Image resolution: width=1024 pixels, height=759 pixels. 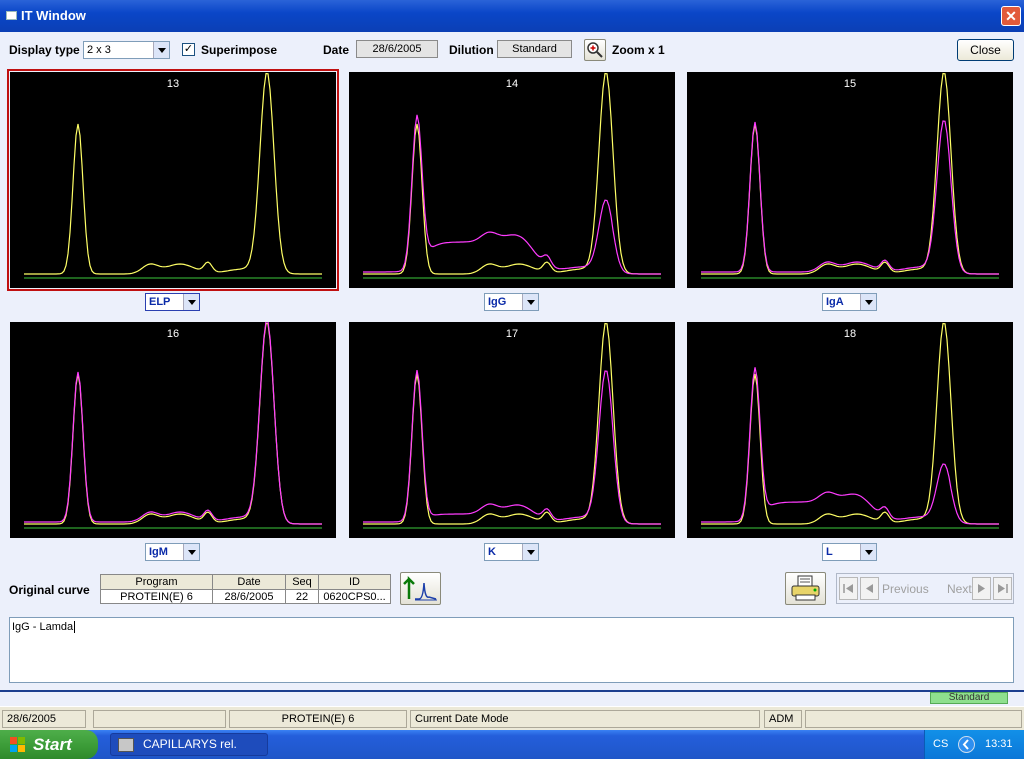 I want to click on system-tray: CS 13:31, so click(x=974, y=744).